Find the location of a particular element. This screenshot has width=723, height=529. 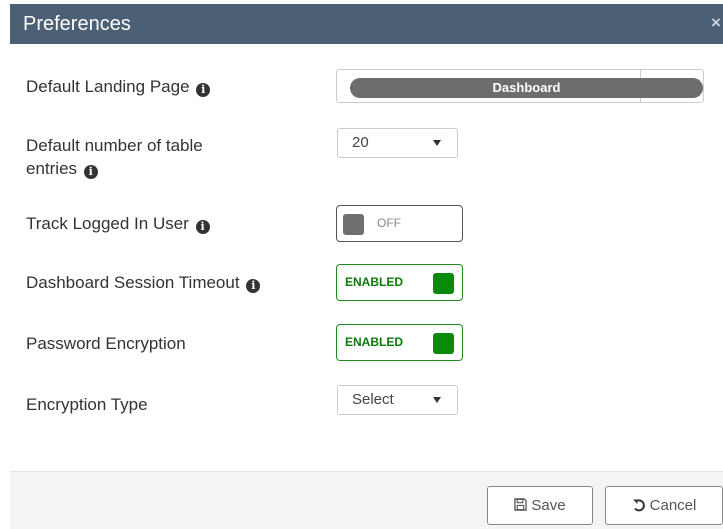

landing-page-label-text: Default Landing Page is located at coordinates (108, 86).